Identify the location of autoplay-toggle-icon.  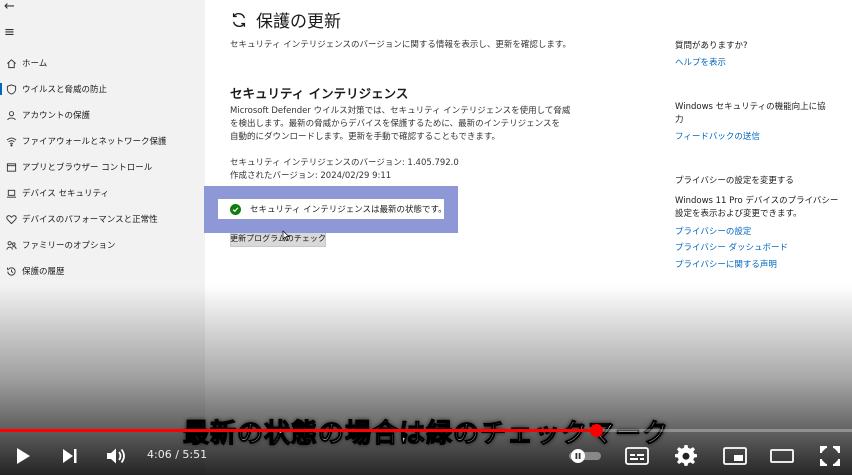
(585, 456).